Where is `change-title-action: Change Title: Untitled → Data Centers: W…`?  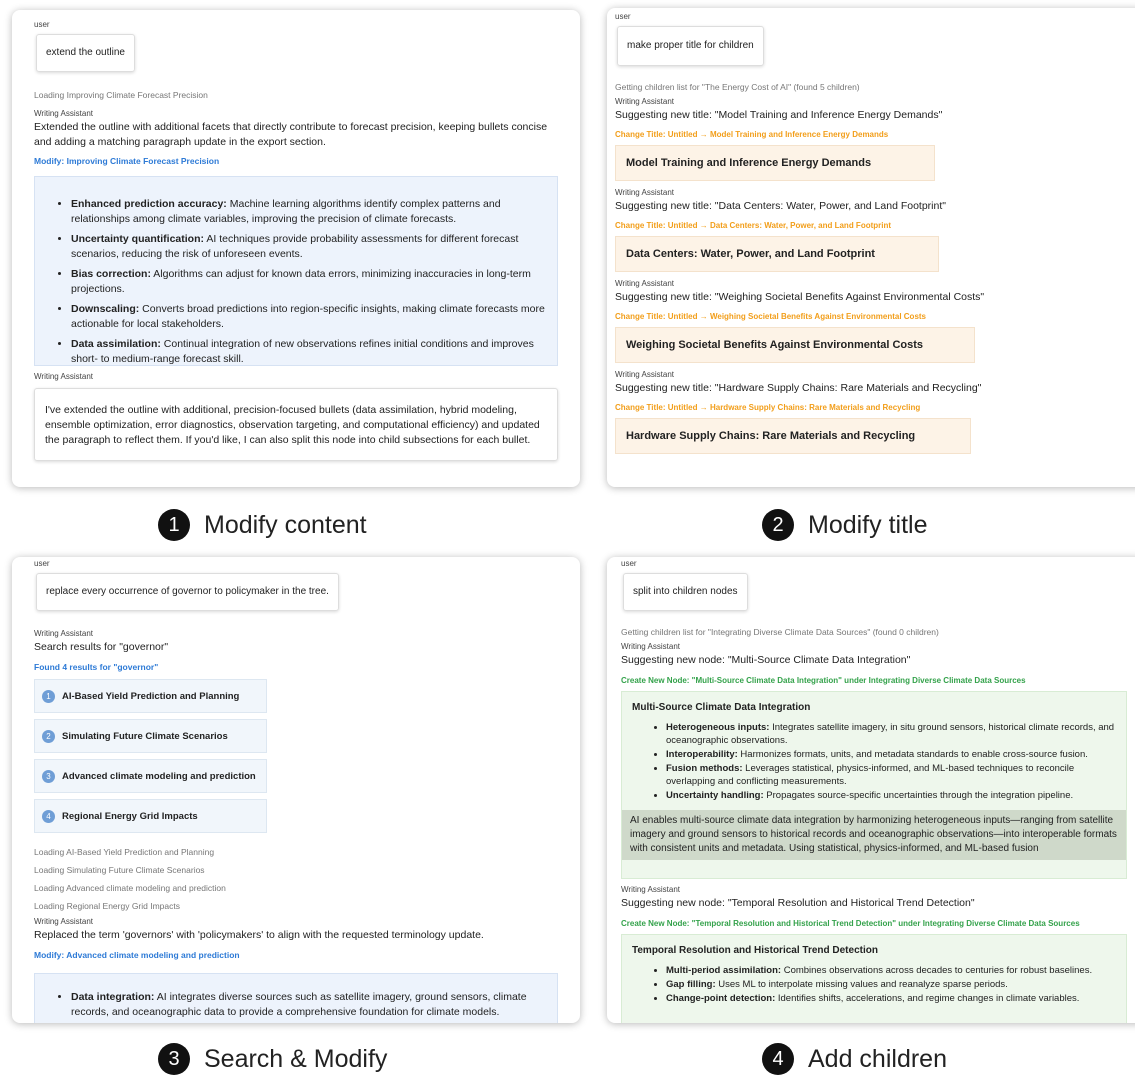 change-title-action: Change Title: Untitled → Data Centers: W… is located at coordinates (870, 225).